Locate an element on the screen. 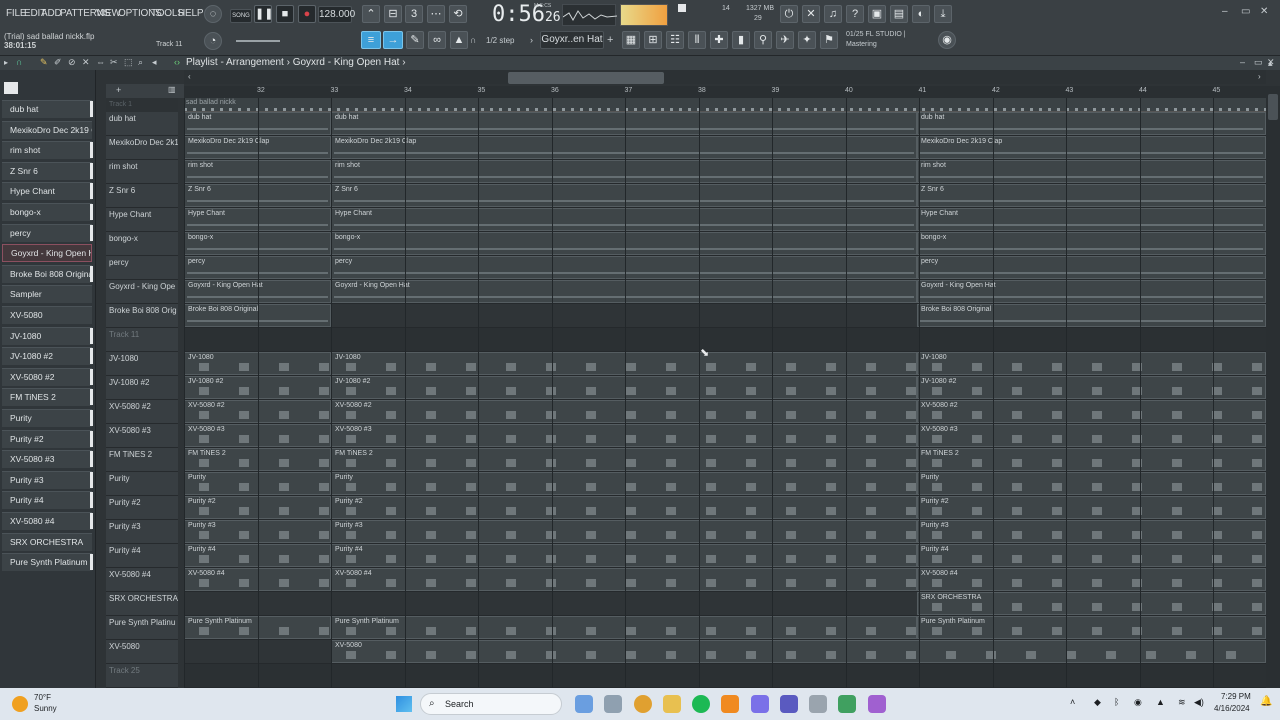  track-lane is located at coordinates (725, 340).